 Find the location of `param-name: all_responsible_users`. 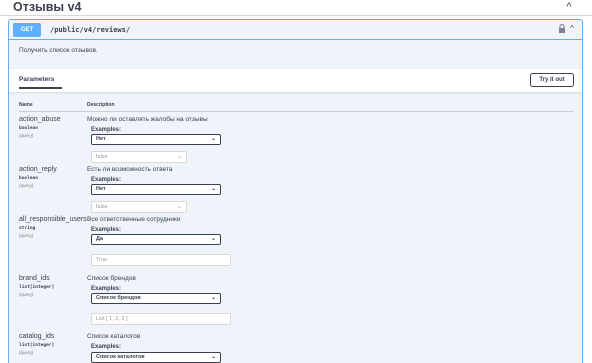

param-name: all_responsible_users is located at coordinates (53, 219).